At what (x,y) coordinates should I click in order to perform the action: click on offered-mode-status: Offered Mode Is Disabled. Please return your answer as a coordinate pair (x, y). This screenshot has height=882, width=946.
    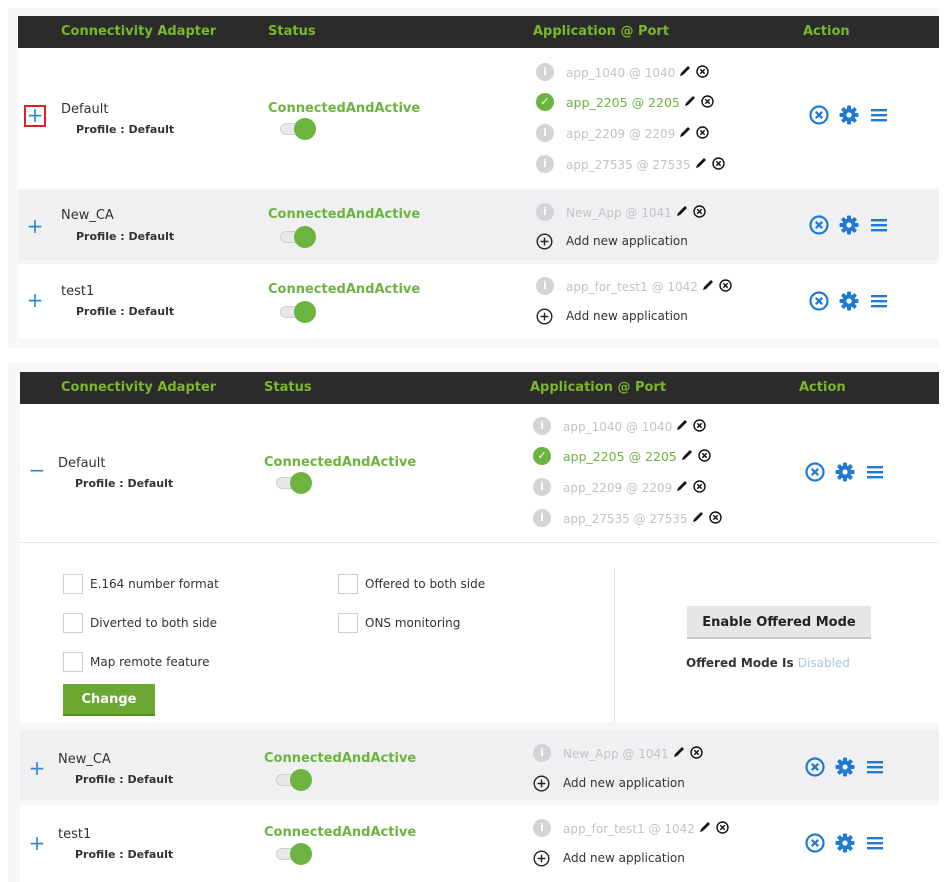
    Looking at the image, I should click on (768, 663).